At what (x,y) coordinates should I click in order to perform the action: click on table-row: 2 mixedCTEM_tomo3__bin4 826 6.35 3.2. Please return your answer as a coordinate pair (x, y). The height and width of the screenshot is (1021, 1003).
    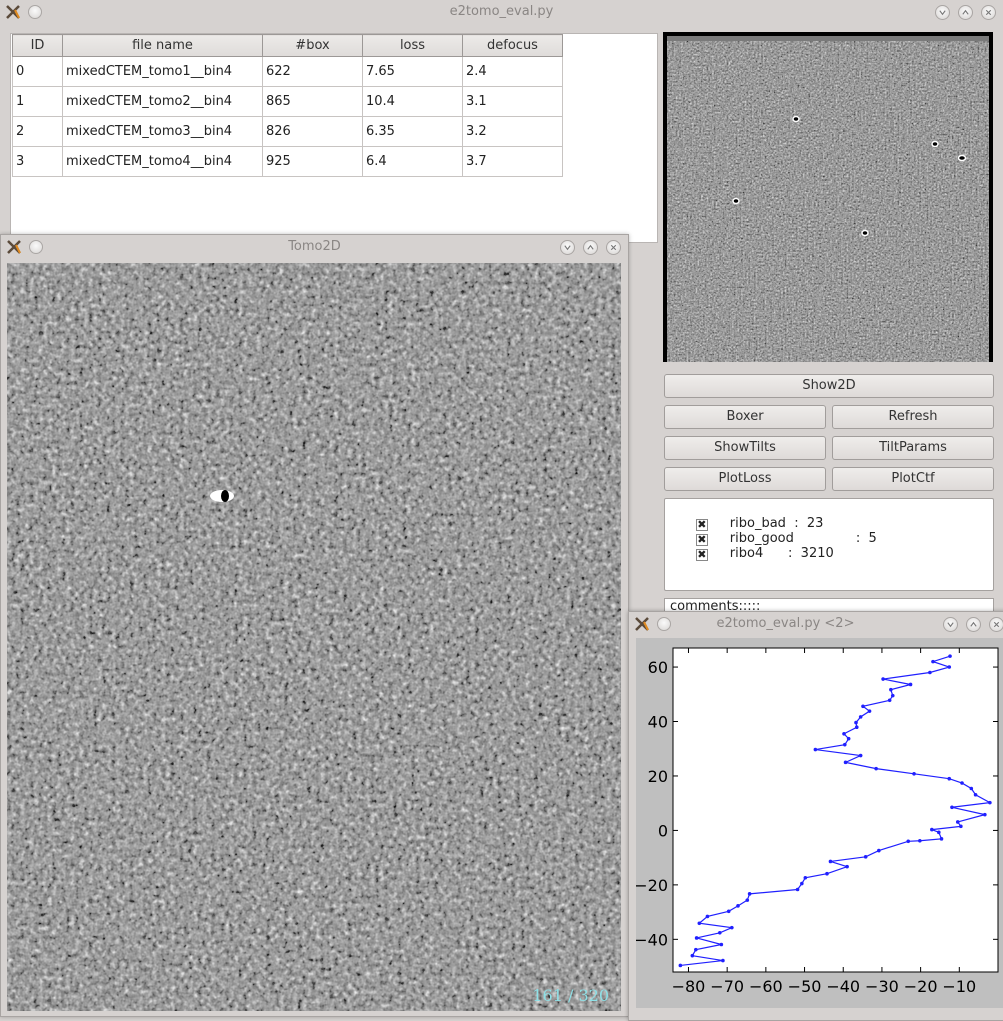
    Looking at the image, I should click on (287, 131).